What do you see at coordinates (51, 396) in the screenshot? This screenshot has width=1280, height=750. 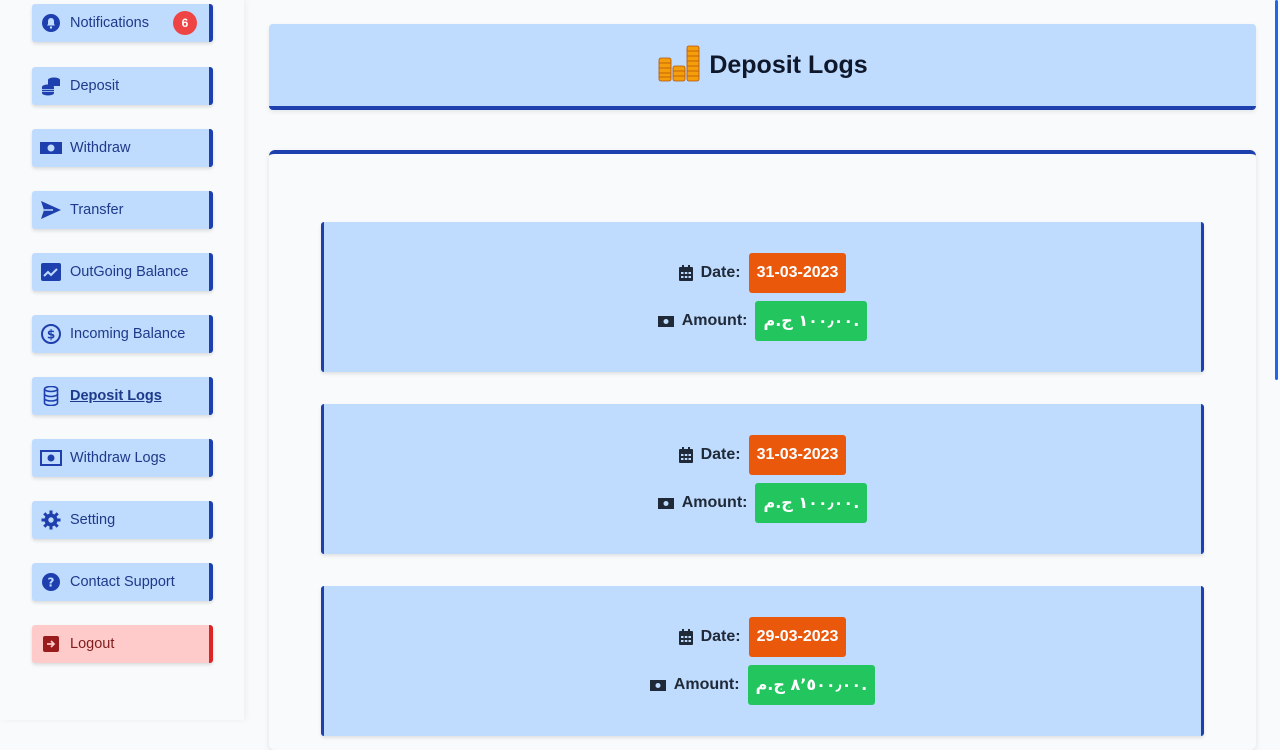 I see `database-icon` at bounding box center [51, 396].